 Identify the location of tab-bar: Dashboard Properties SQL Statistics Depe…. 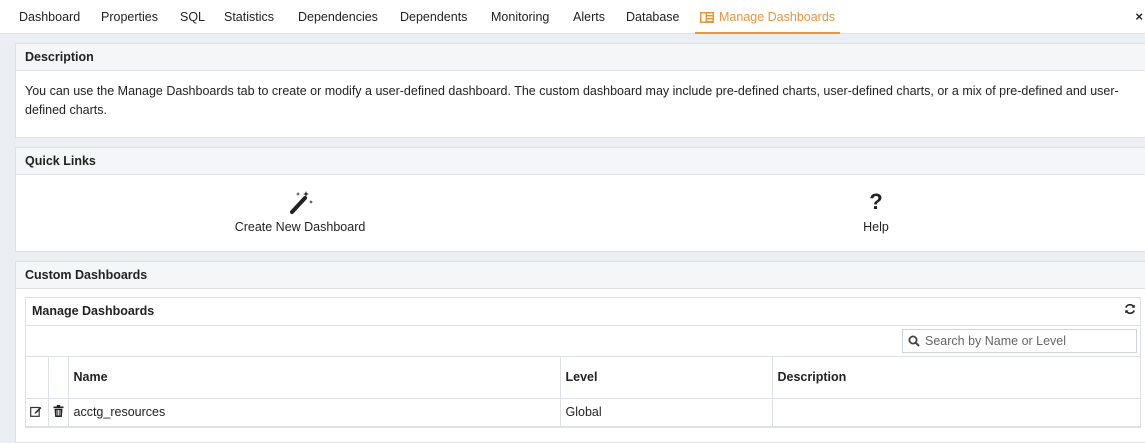
(572, 17).